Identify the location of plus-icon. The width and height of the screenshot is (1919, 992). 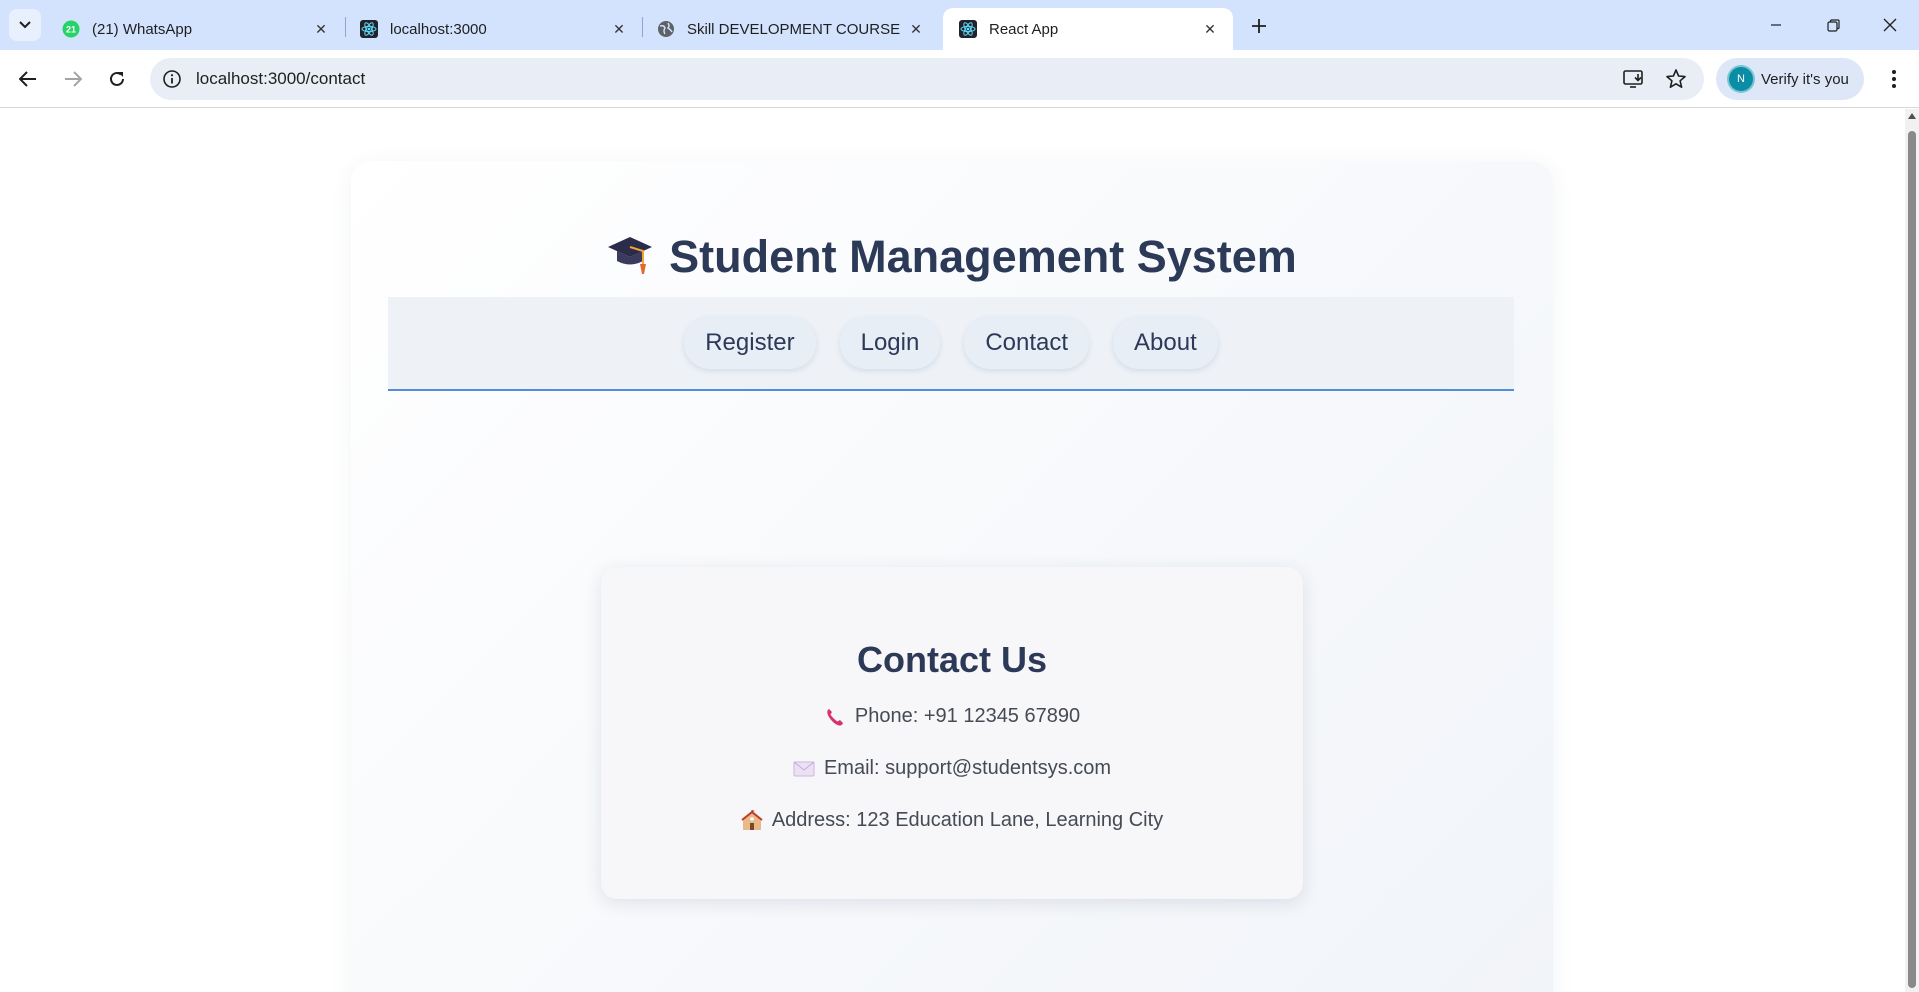
(1259, 26).